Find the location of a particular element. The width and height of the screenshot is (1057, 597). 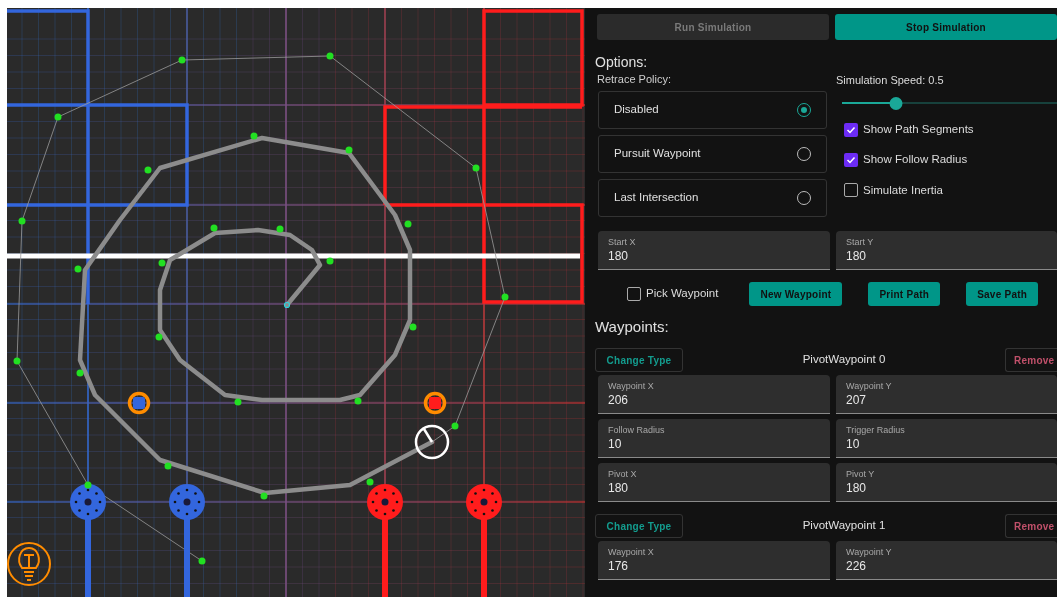

action-button: Save Path is located at coordinates (1002, 294).